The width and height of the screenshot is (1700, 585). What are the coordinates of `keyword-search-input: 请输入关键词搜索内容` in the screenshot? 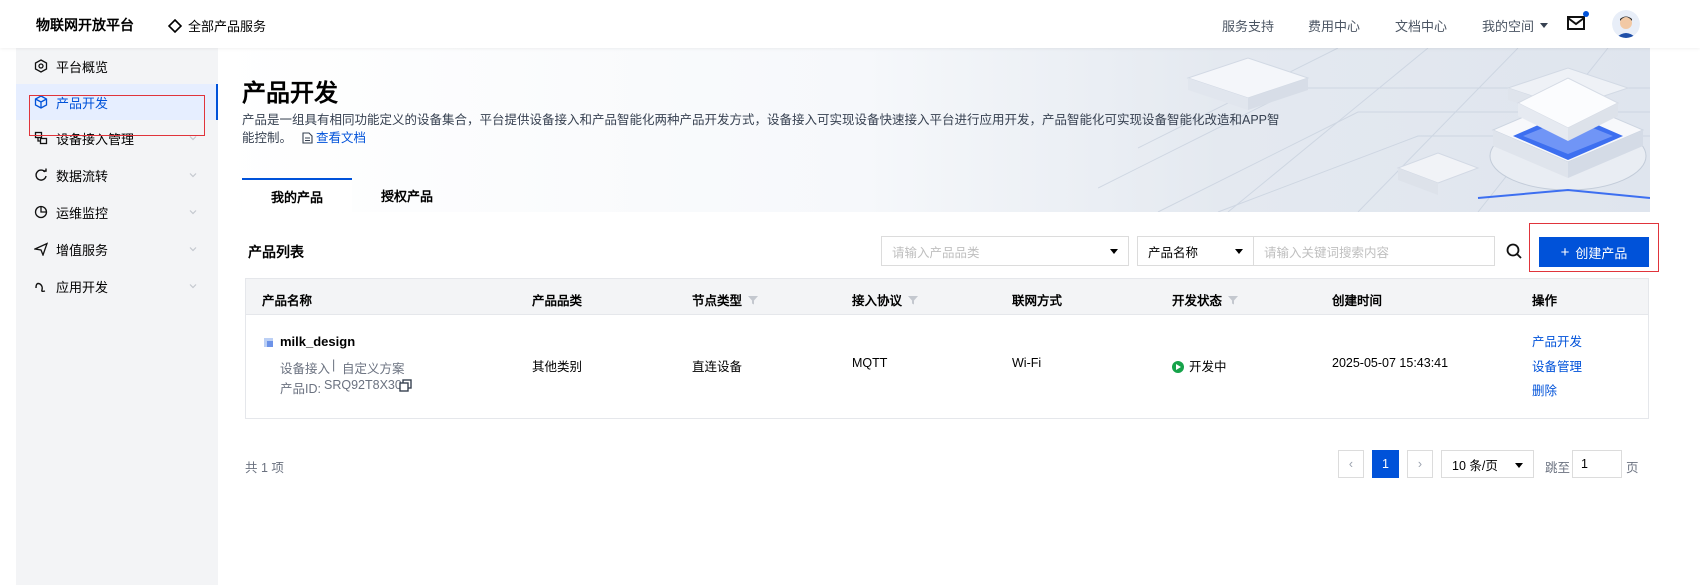 It's located at (1374, 251).